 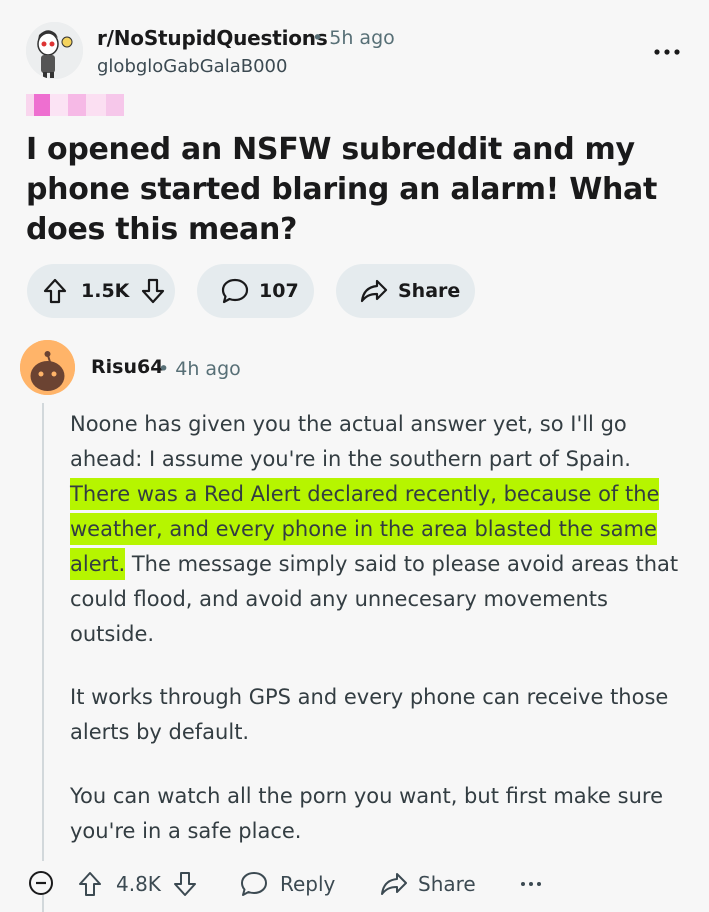 I want to click on comment-downvote-button, so click(x=185, y=884).